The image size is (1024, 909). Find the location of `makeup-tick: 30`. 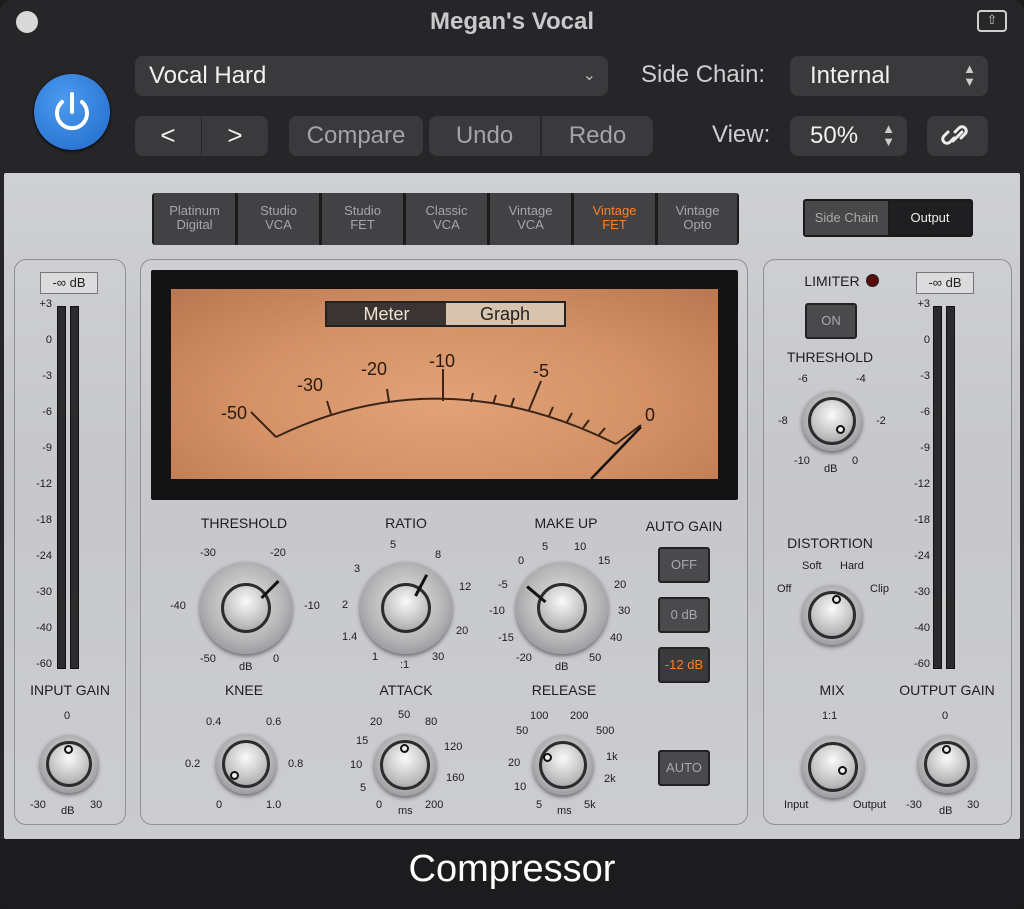

makeup-tick: 30 is located at coordinates (624, 611).